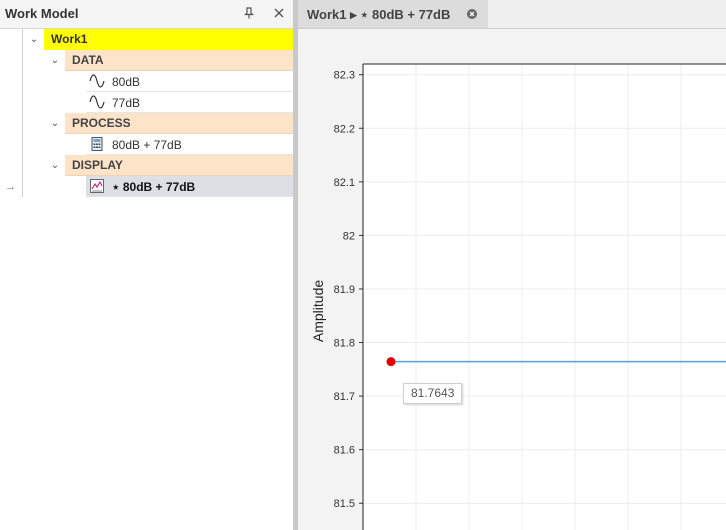 The height and width of the screenshot is (530, 726). What do you see at coordinates (344, 129) in the screenshot?
I see `y-tick-label: 82.2` at bounding box center [344, 129].